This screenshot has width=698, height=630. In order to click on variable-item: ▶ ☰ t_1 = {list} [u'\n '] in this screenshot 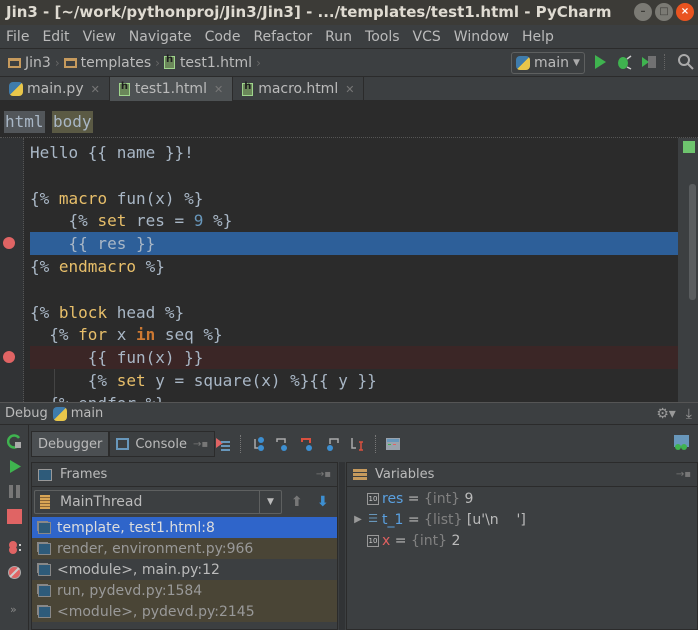, I will do `click(436, 519)`.